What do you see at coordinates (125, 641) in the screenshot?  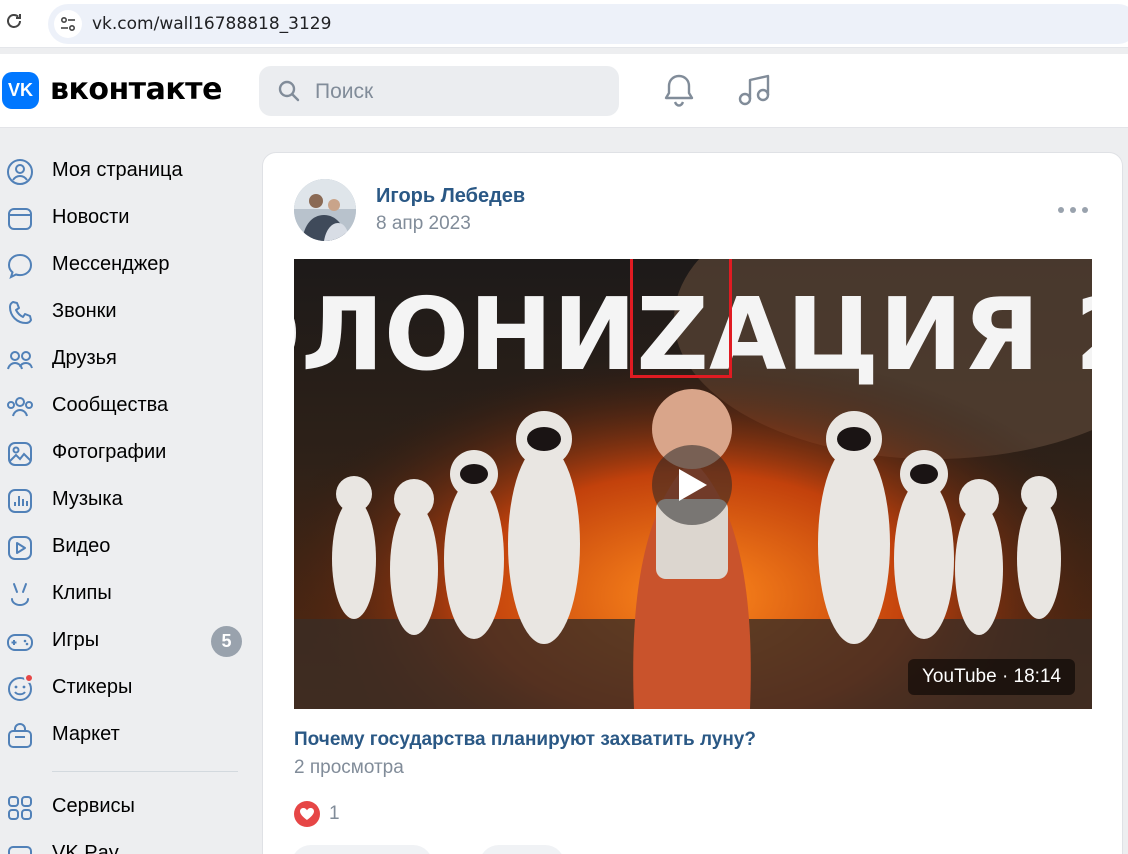 I see `sidebar-item-games: Игры 5` at bounding box center [125, 641].